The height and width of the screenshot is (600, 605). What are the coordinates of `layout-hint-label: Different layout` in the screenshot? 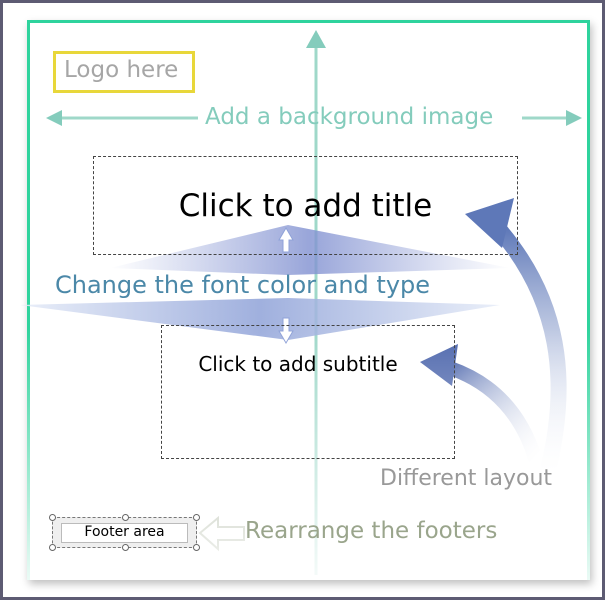 It's located at (466, 478).